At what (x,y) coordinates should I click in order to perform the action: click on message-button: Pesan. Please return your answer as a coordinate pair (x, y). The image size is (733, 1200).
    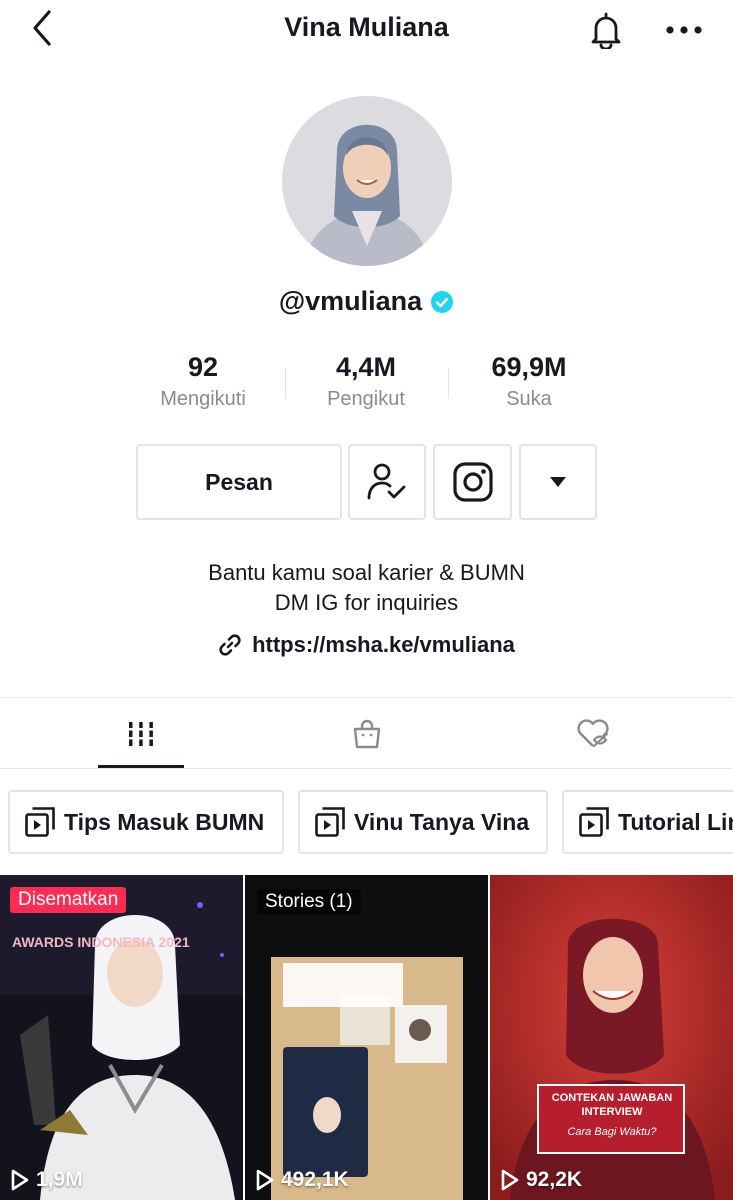
    Looking at the image, I should click on (239, 482).